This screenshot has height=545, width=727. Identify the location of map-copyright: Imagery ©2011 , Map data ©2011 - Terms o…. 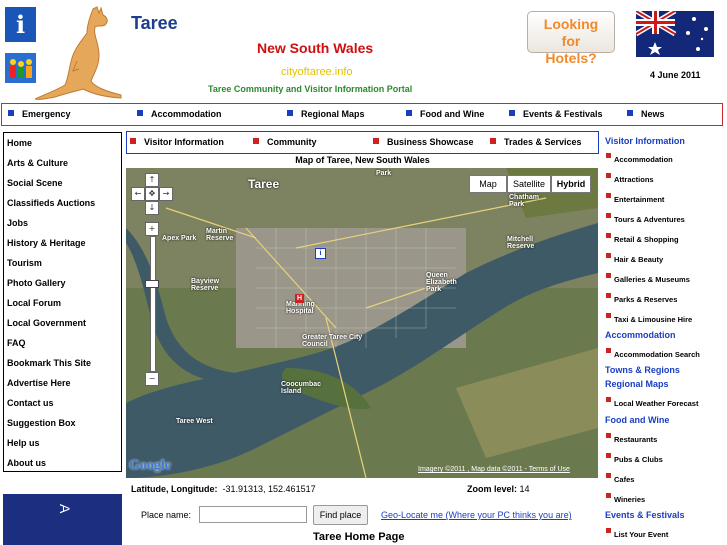
(494, 469).